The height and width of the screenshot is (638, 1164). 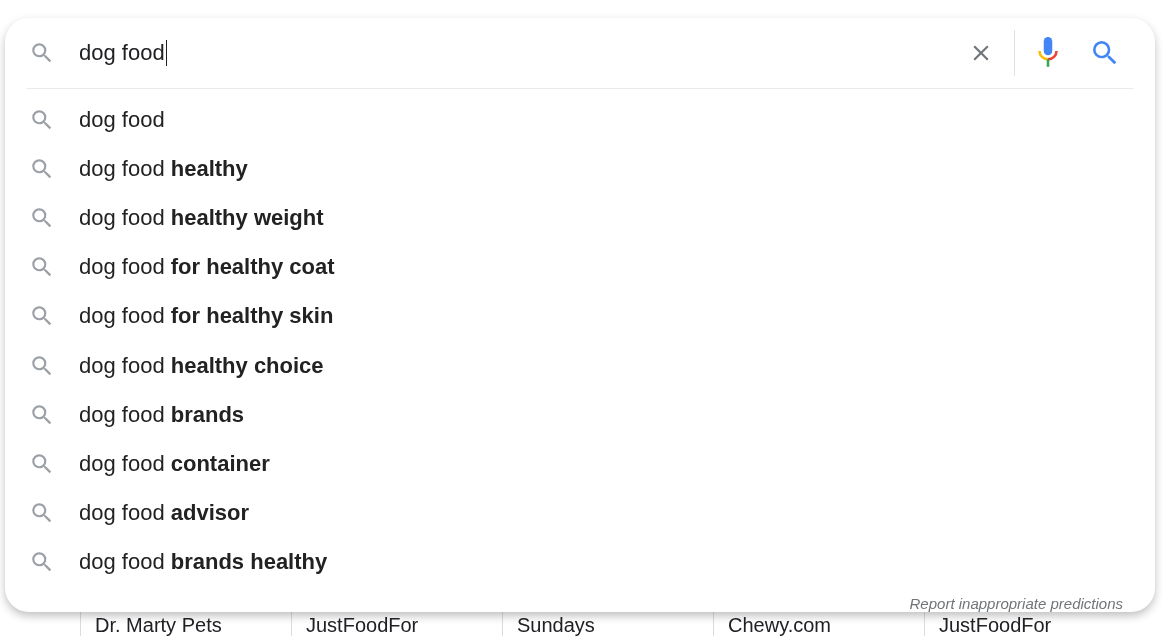 What do you see at coordinates (580, 366) in the screenshot?
I see `suggestion-item: dog food healthy choice` at bounding box center [580, 366].